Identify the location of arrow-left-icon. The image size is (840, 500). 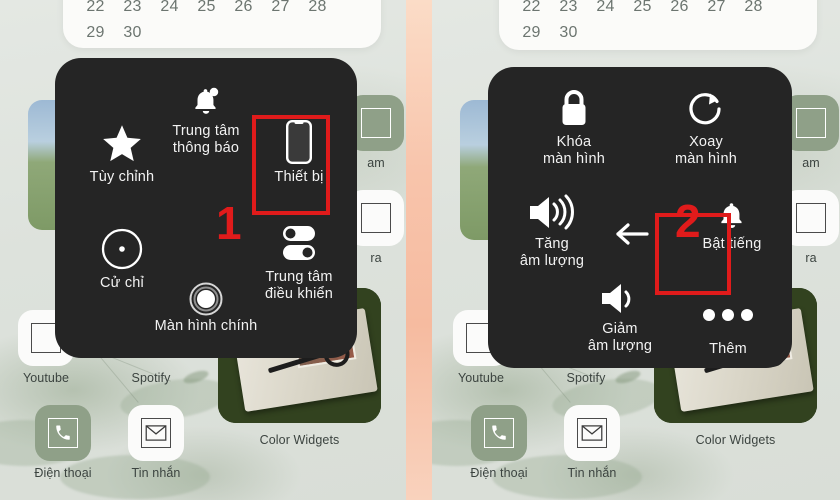
(632, 225).